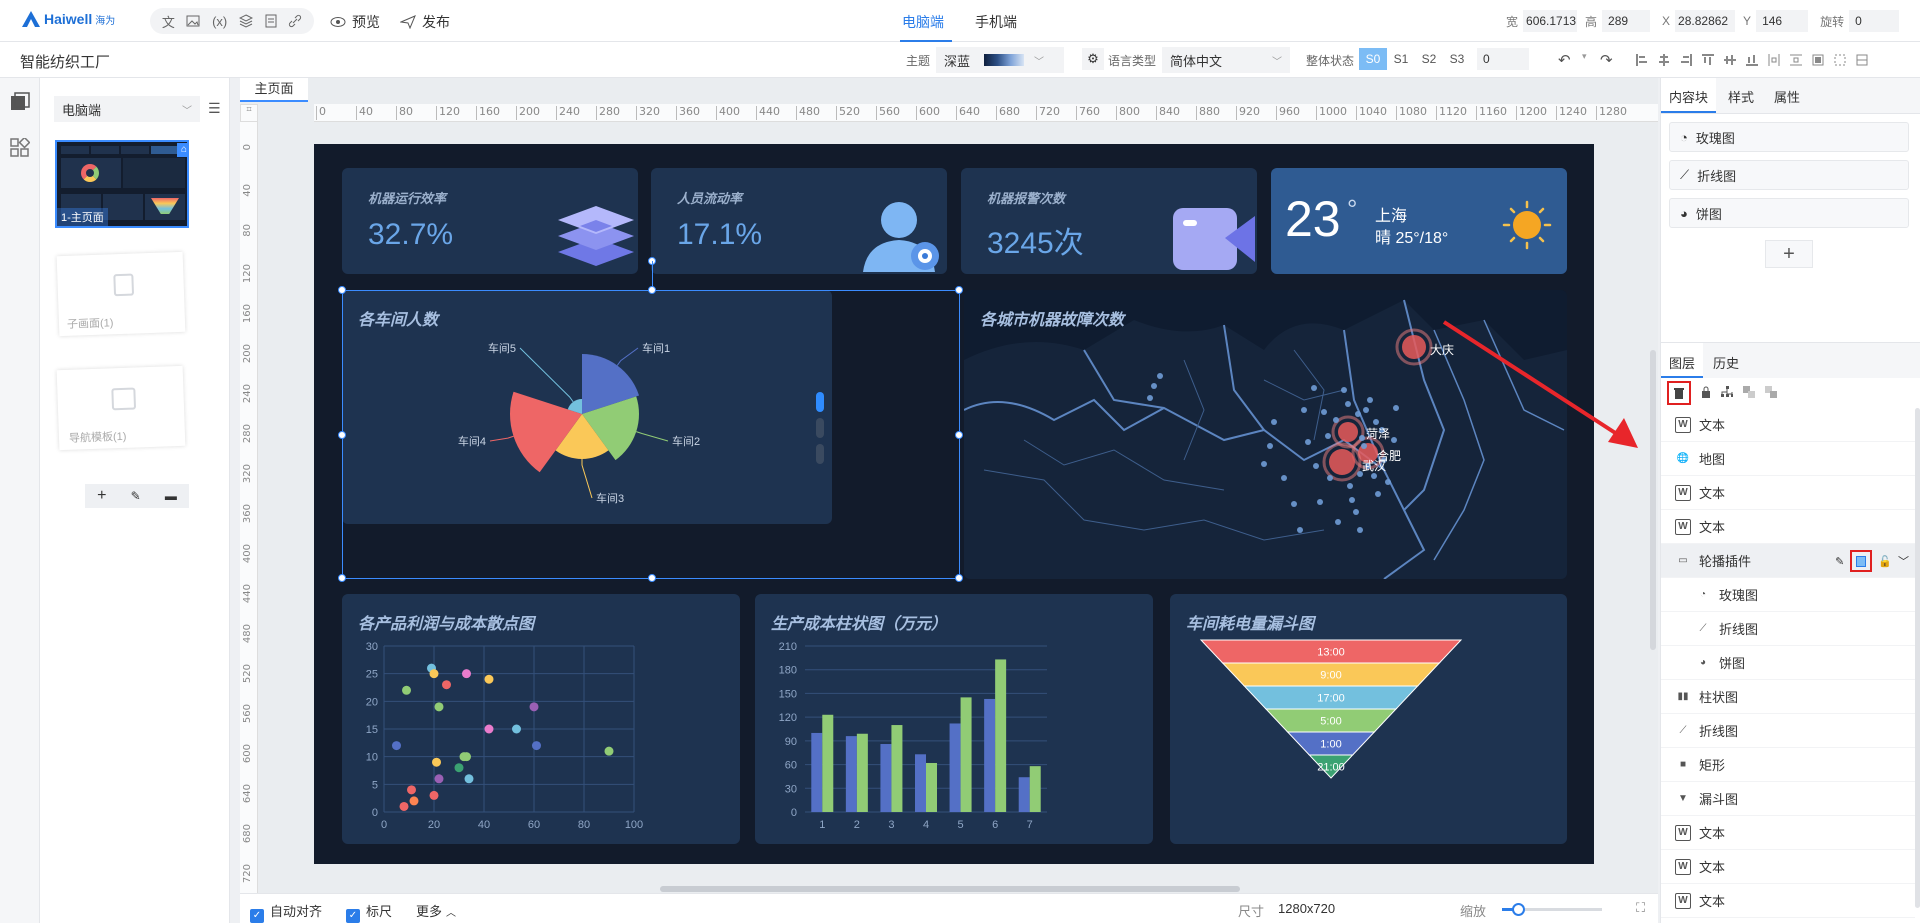  Describe the element at coordinates (1550, 21) in the screenshot. I see `width-field: 606.1713` at that location.